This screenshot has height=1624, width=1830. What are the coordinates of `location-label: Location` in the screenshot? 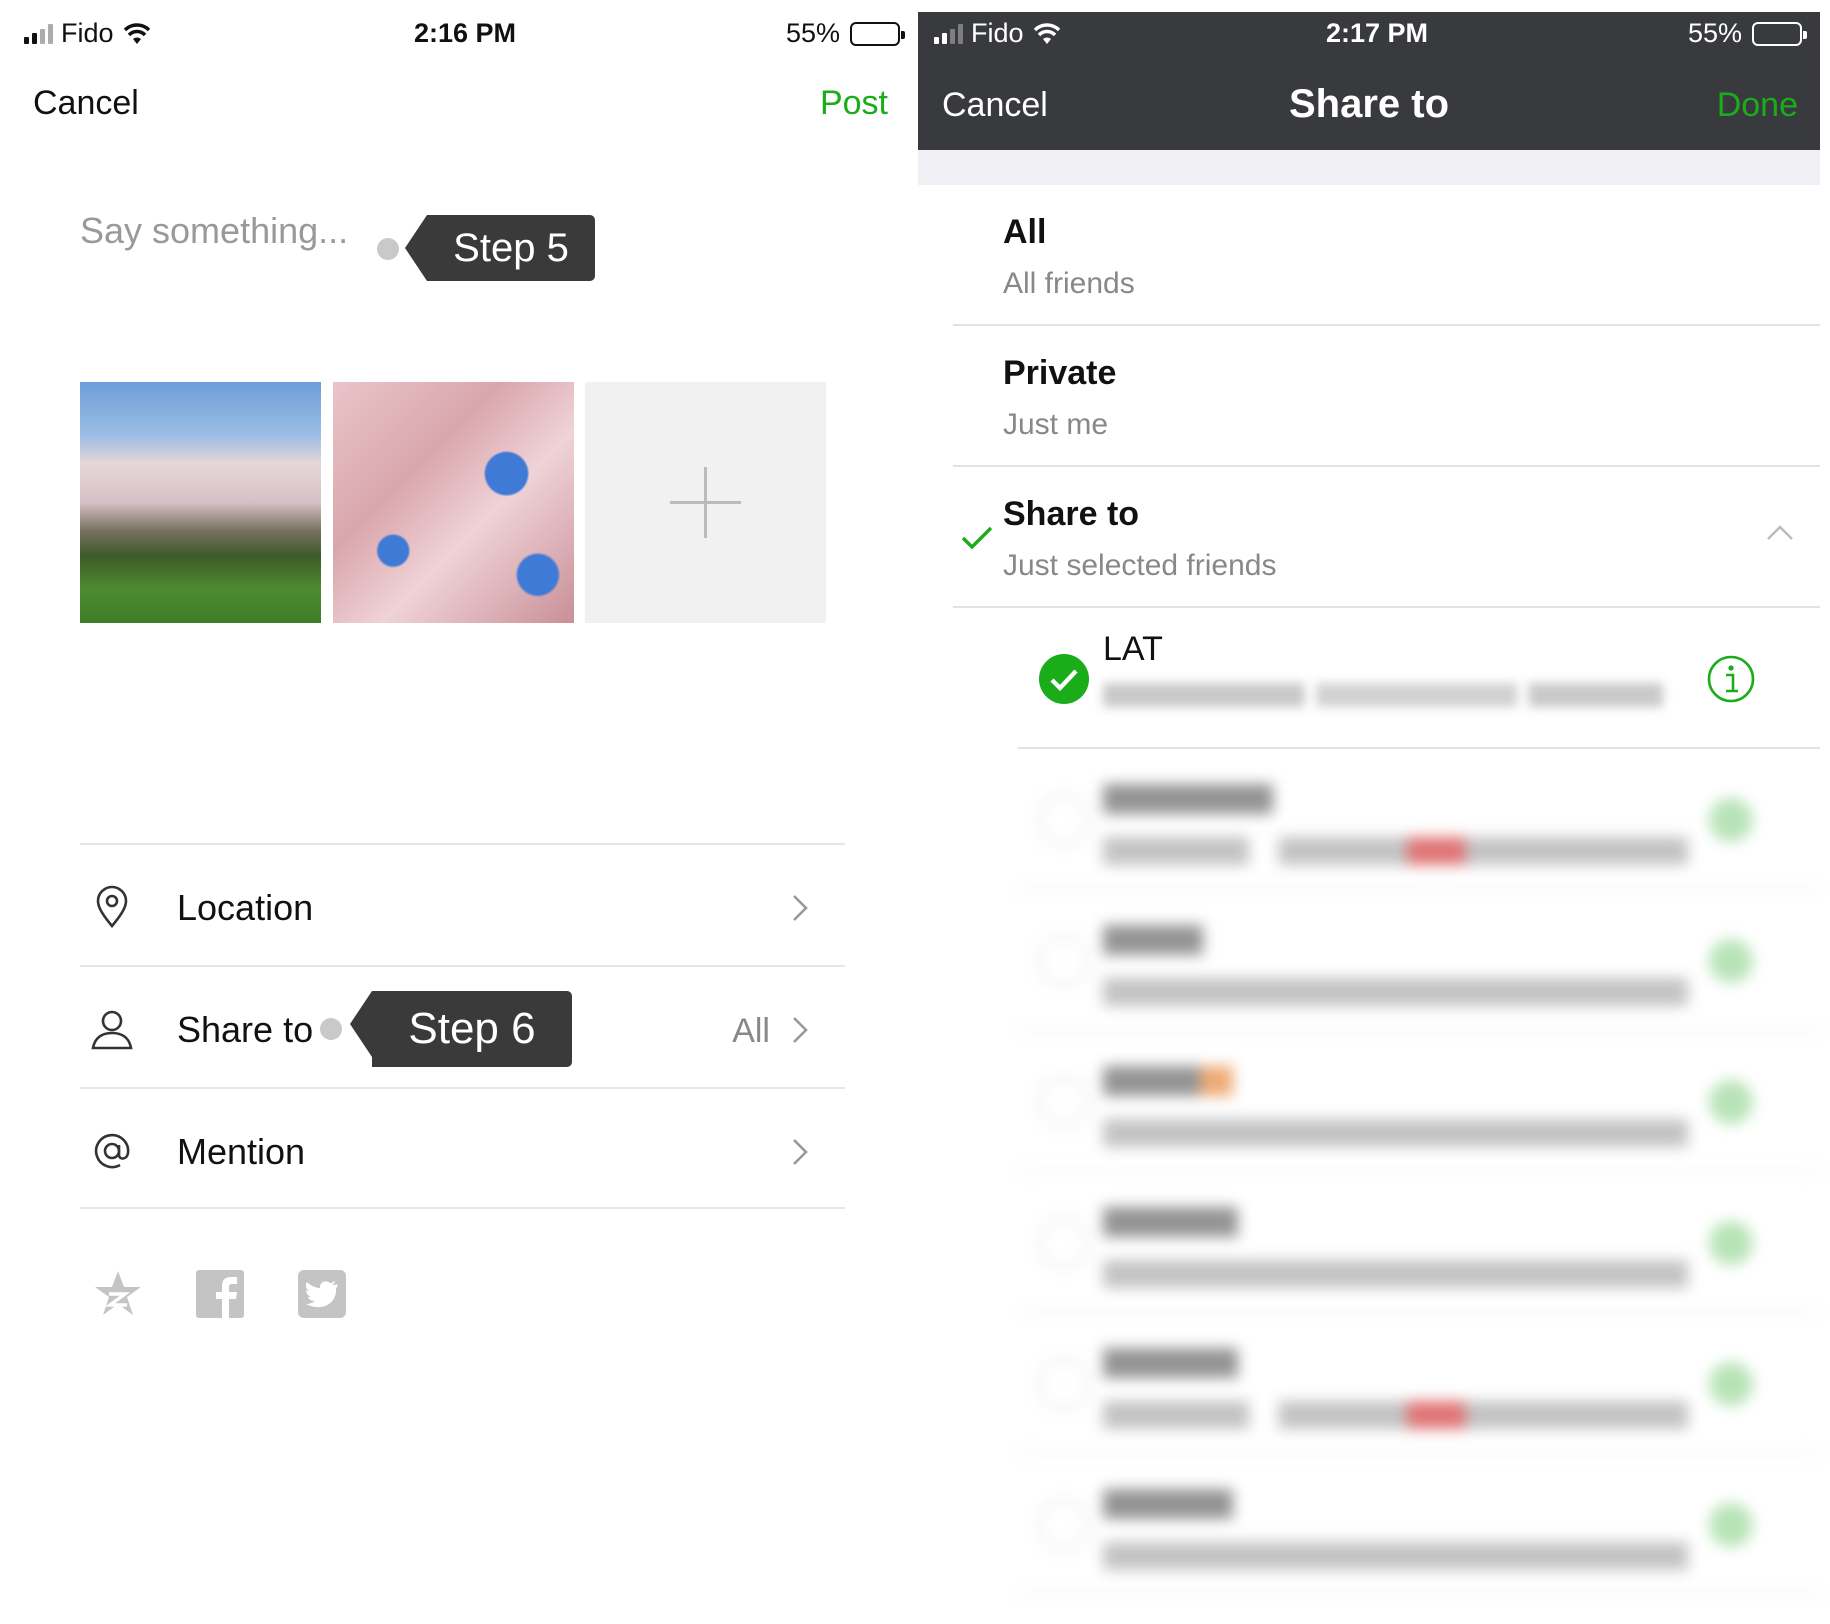 It's located at (245, 907).